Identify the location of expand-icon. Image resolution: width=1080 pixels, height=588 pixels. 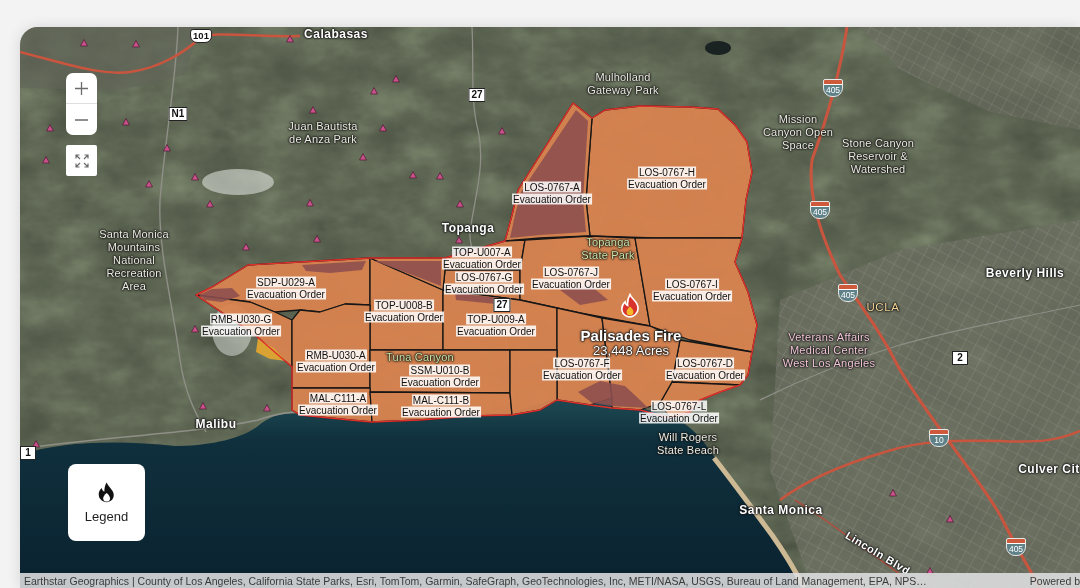
(81, 160).